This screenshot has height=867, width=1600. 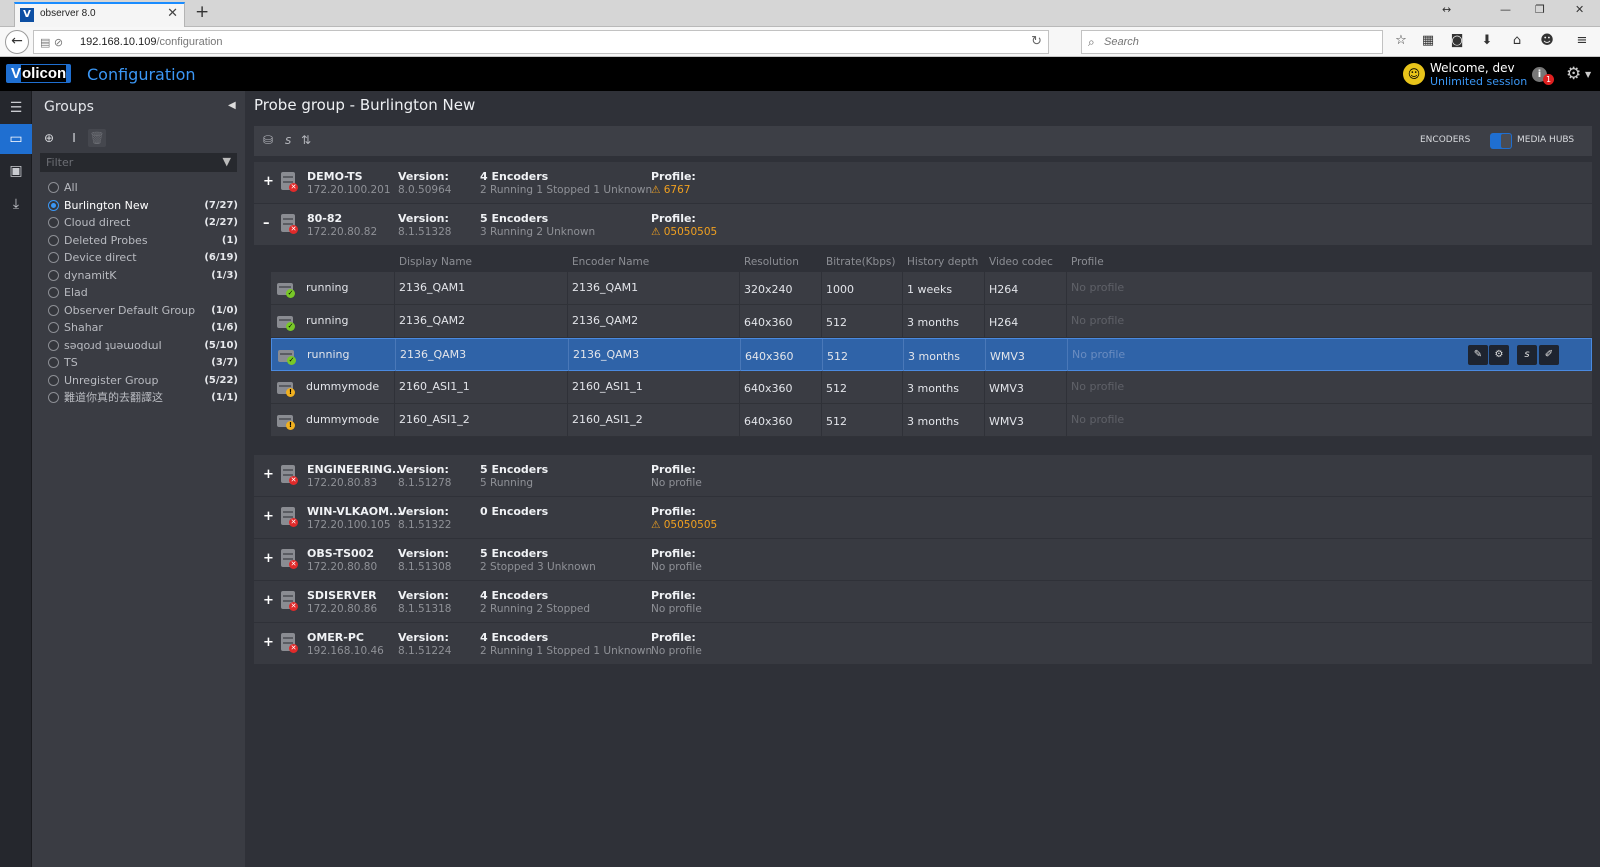 What do you see at coordinates (1472, 68) in the screenshot?
I see `welcome-text: Welcome, dev` at bounding box center [1472, 68].